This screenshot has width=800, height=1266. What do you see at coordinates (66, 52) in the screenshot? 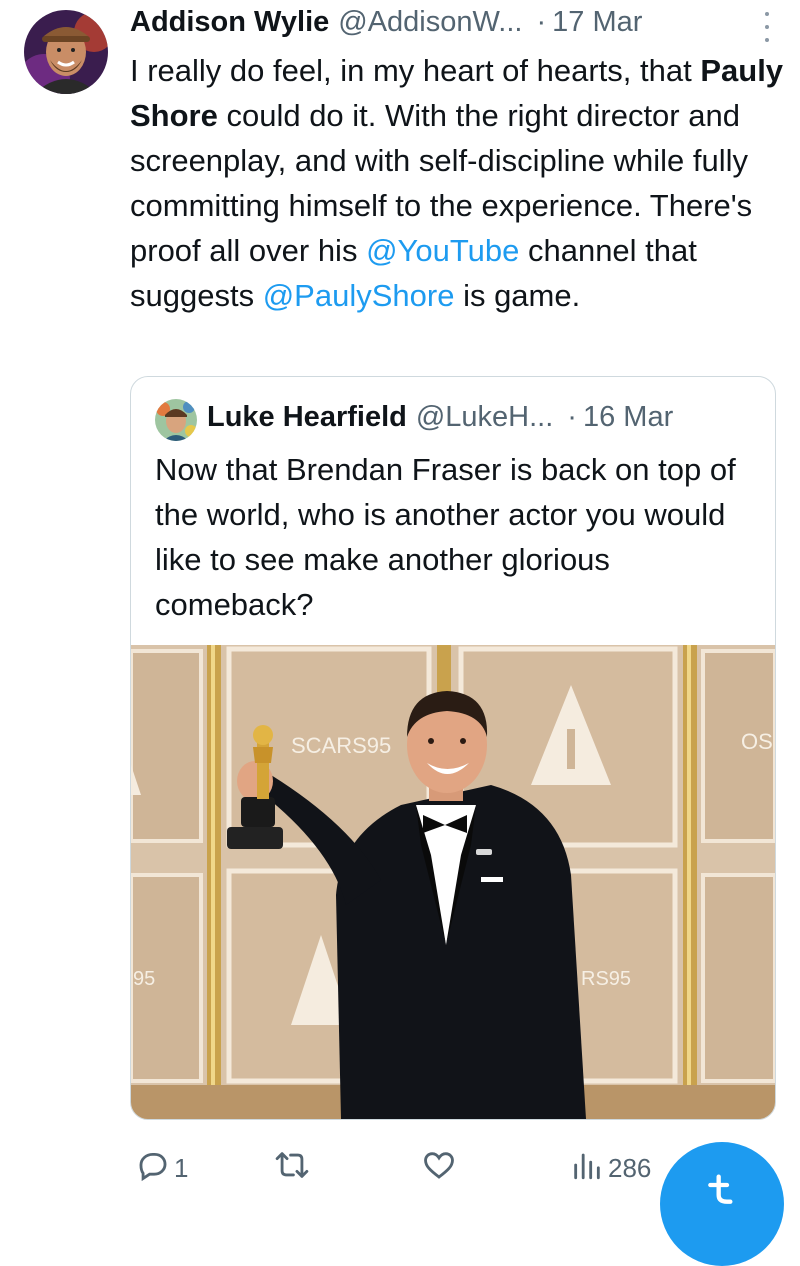
I see `author-avatar` at bounding box center [66, 52].